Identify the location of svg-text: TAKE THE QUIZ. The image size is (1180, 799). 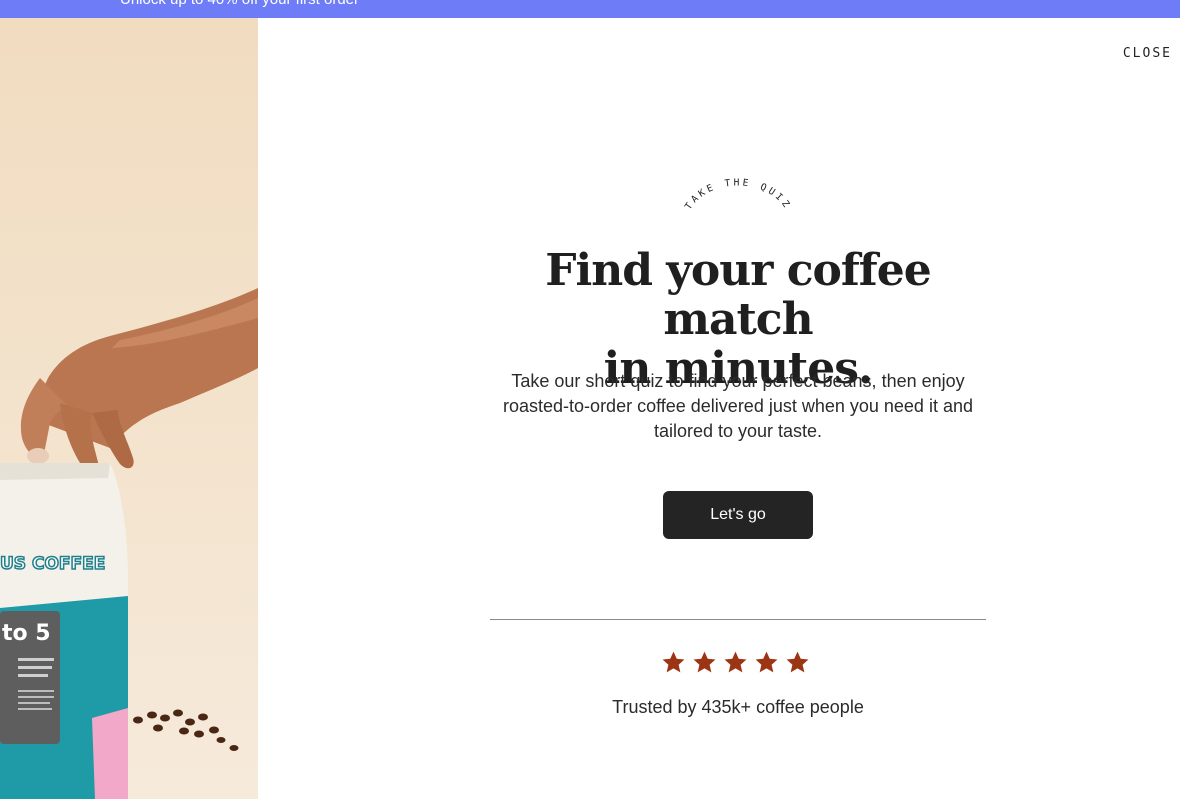
(738, 194).